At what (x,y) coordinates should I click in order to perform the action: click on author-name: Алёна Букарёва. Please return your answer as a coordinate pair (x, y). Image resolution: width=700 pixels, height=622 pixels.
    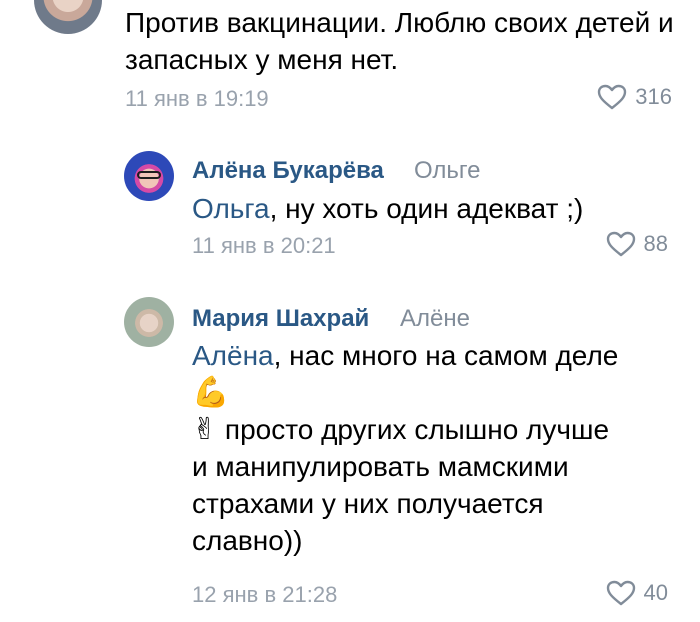
    Looking at the image, I should click on (288, 171).